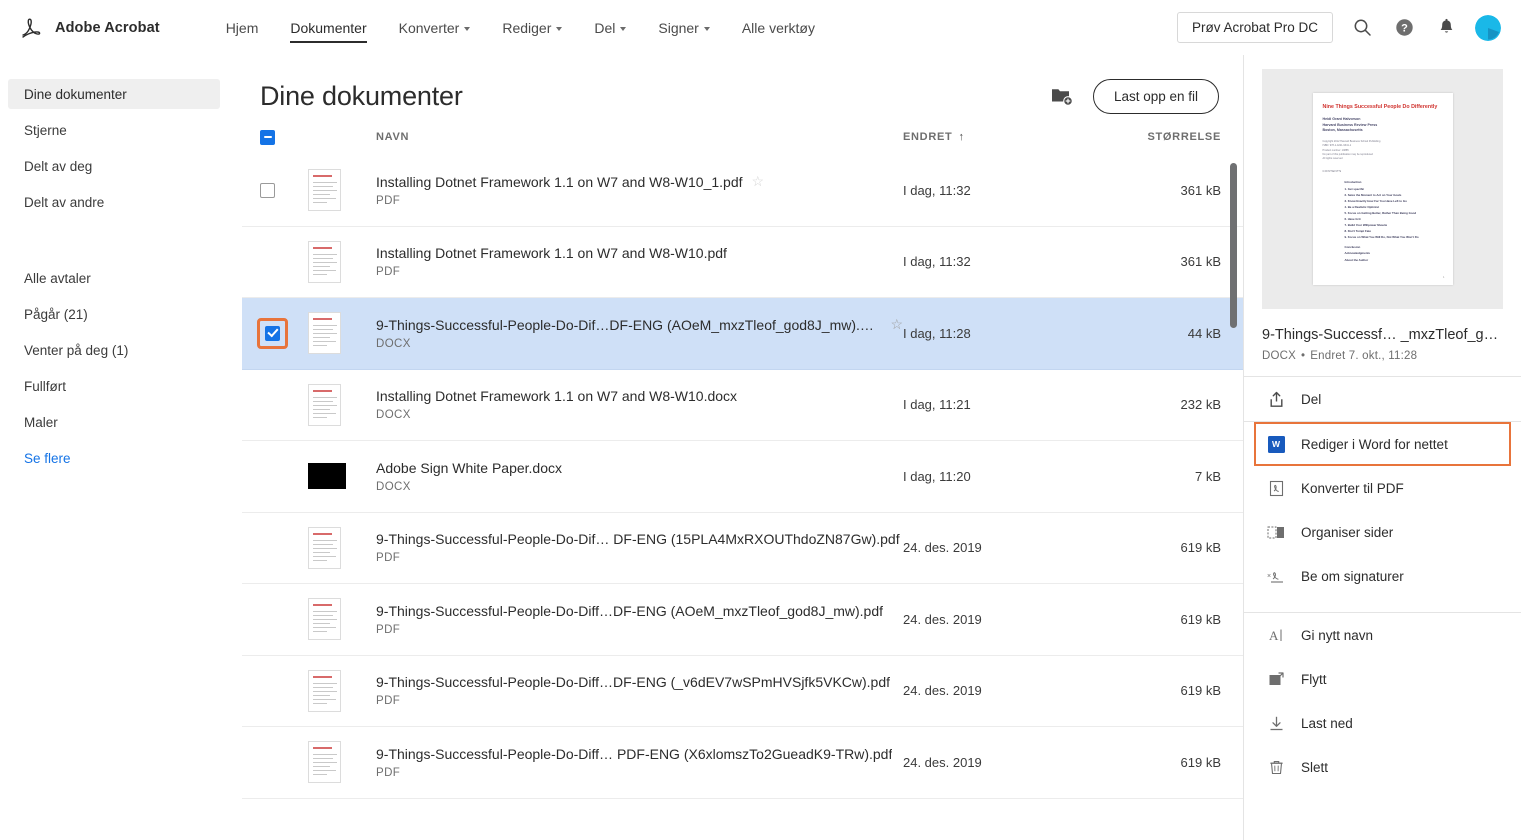 The image size is (1521, 840). I want to click on sidebar-item-maler: Maler, so click(114, 422).